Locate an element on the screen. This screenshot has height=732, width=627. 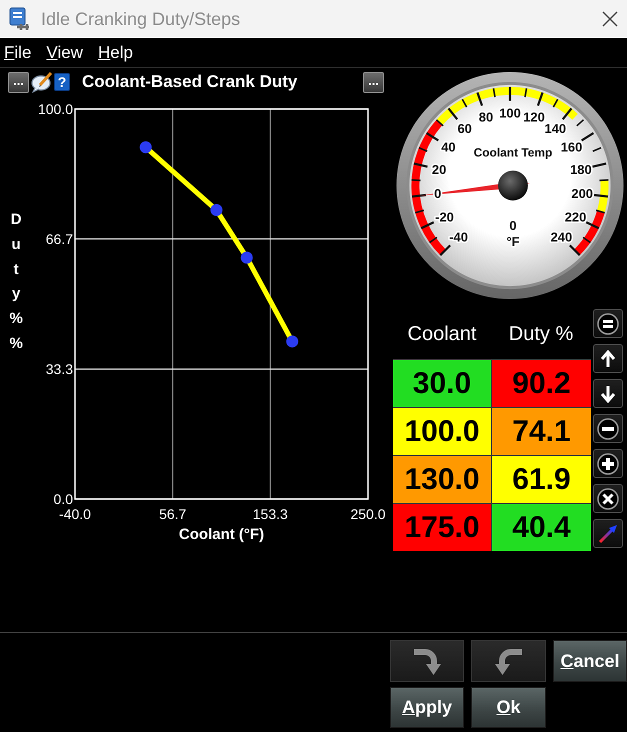
multiply-button is located at coordinates (608, 498).